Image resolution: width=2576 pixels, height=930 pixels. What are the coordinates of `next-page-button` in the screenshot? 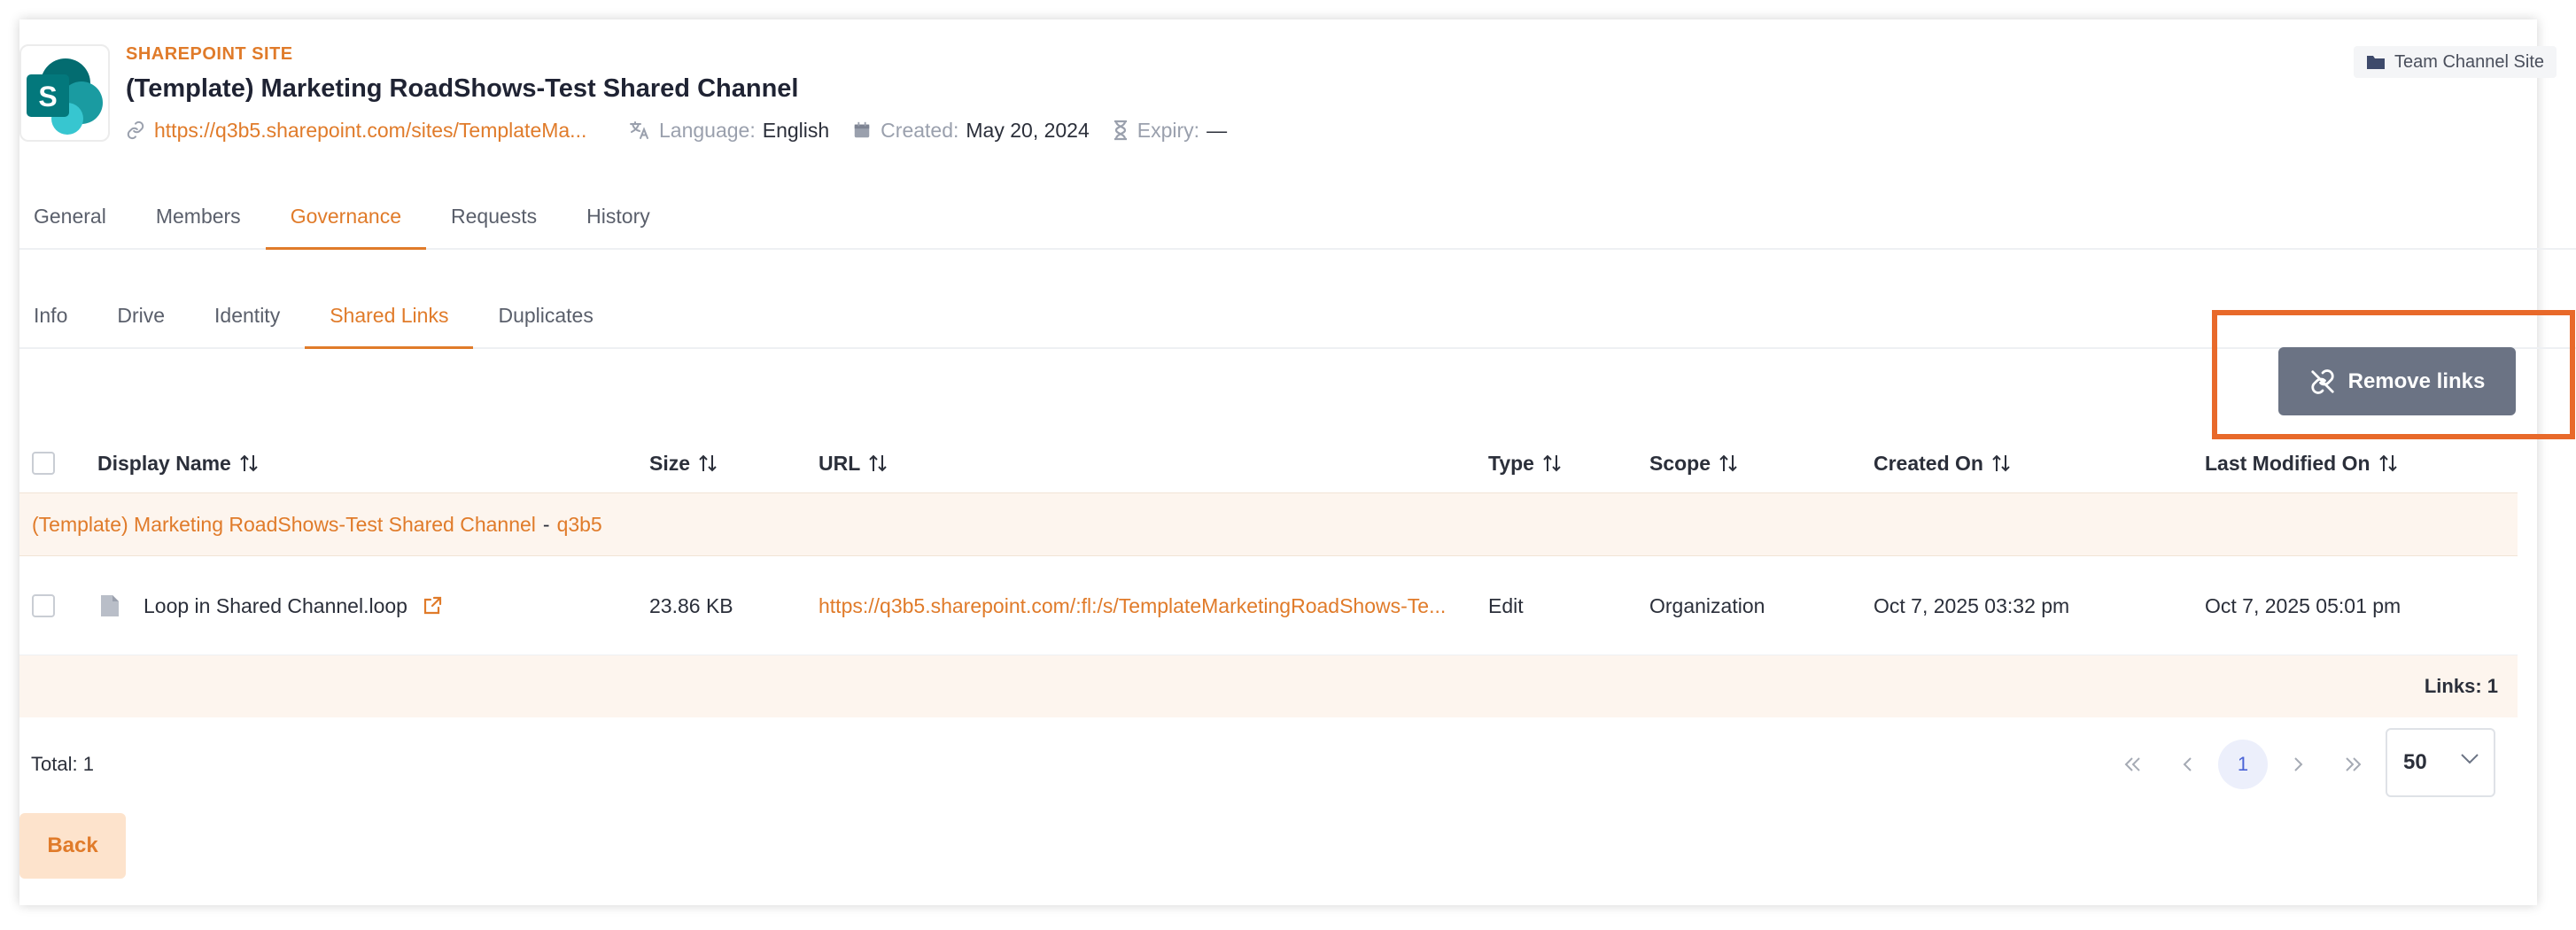 It's located at (2298, 764).